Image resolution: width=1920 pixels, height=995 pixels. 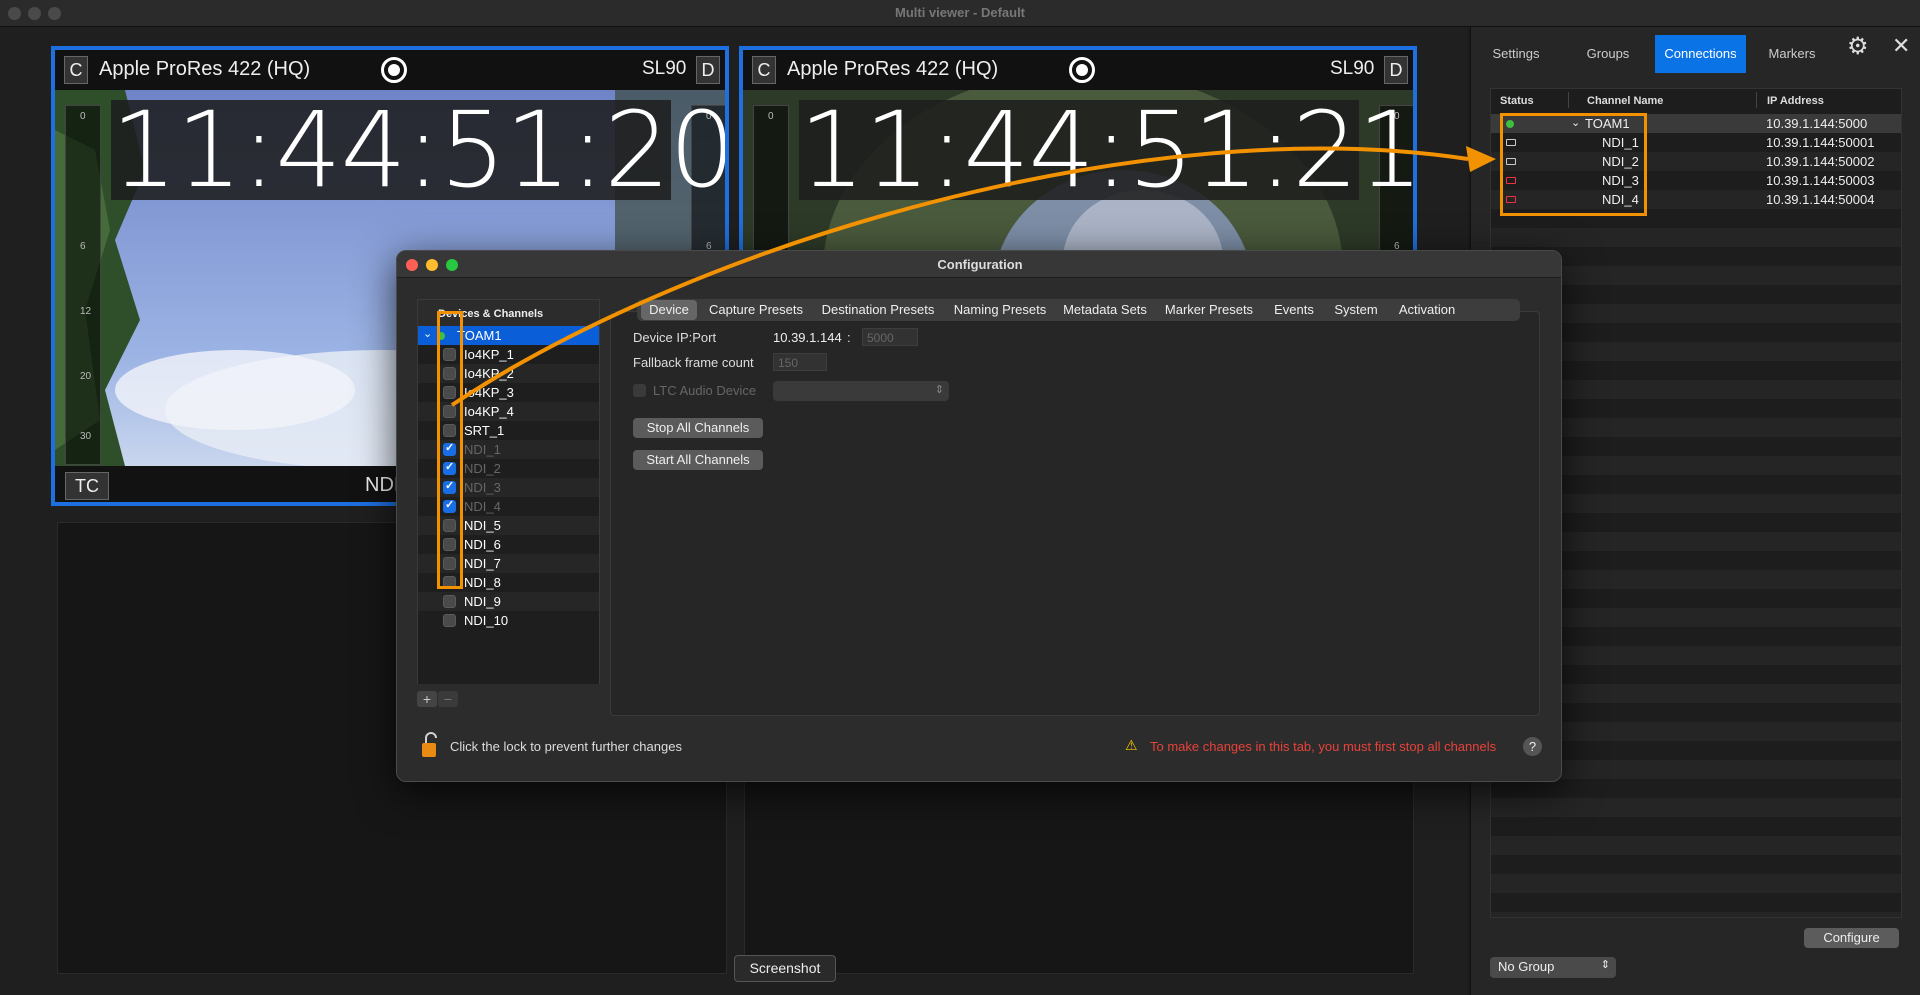 I want to click on annotation-arrow, so click(x=973, y=276).